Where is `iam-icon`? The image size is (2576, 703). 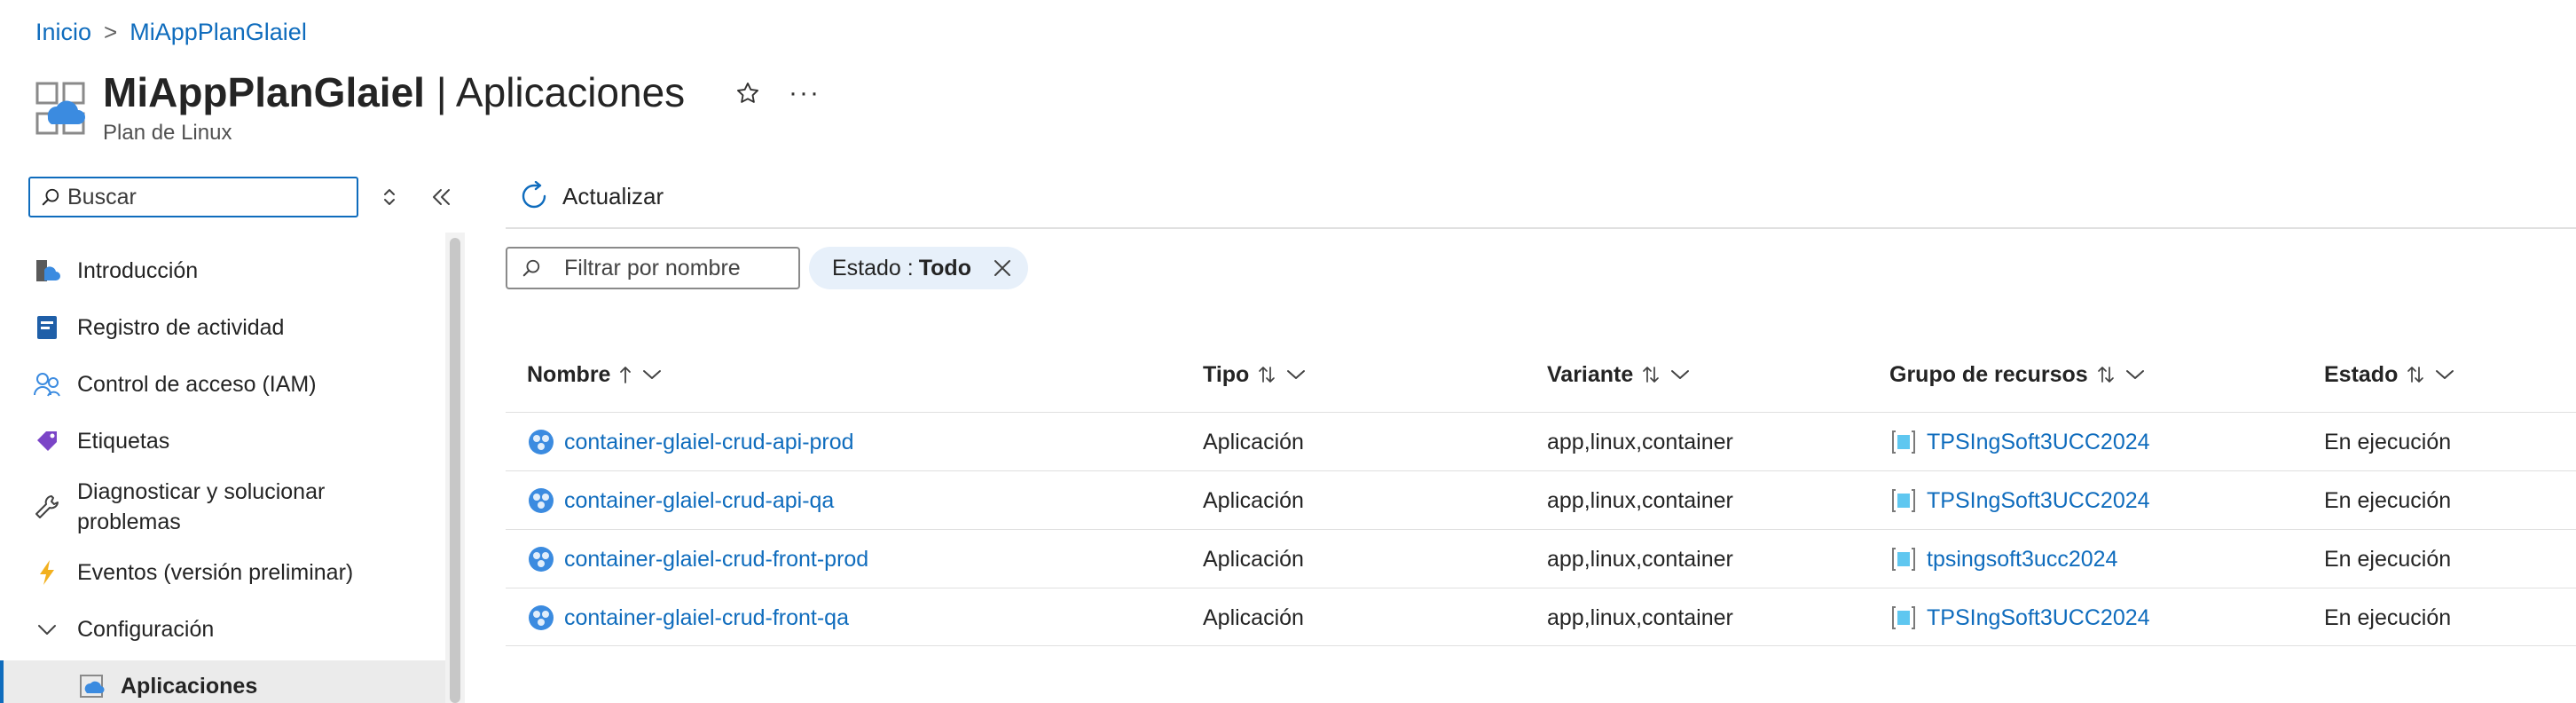 iam-icon is located at coordinates (47, 384).